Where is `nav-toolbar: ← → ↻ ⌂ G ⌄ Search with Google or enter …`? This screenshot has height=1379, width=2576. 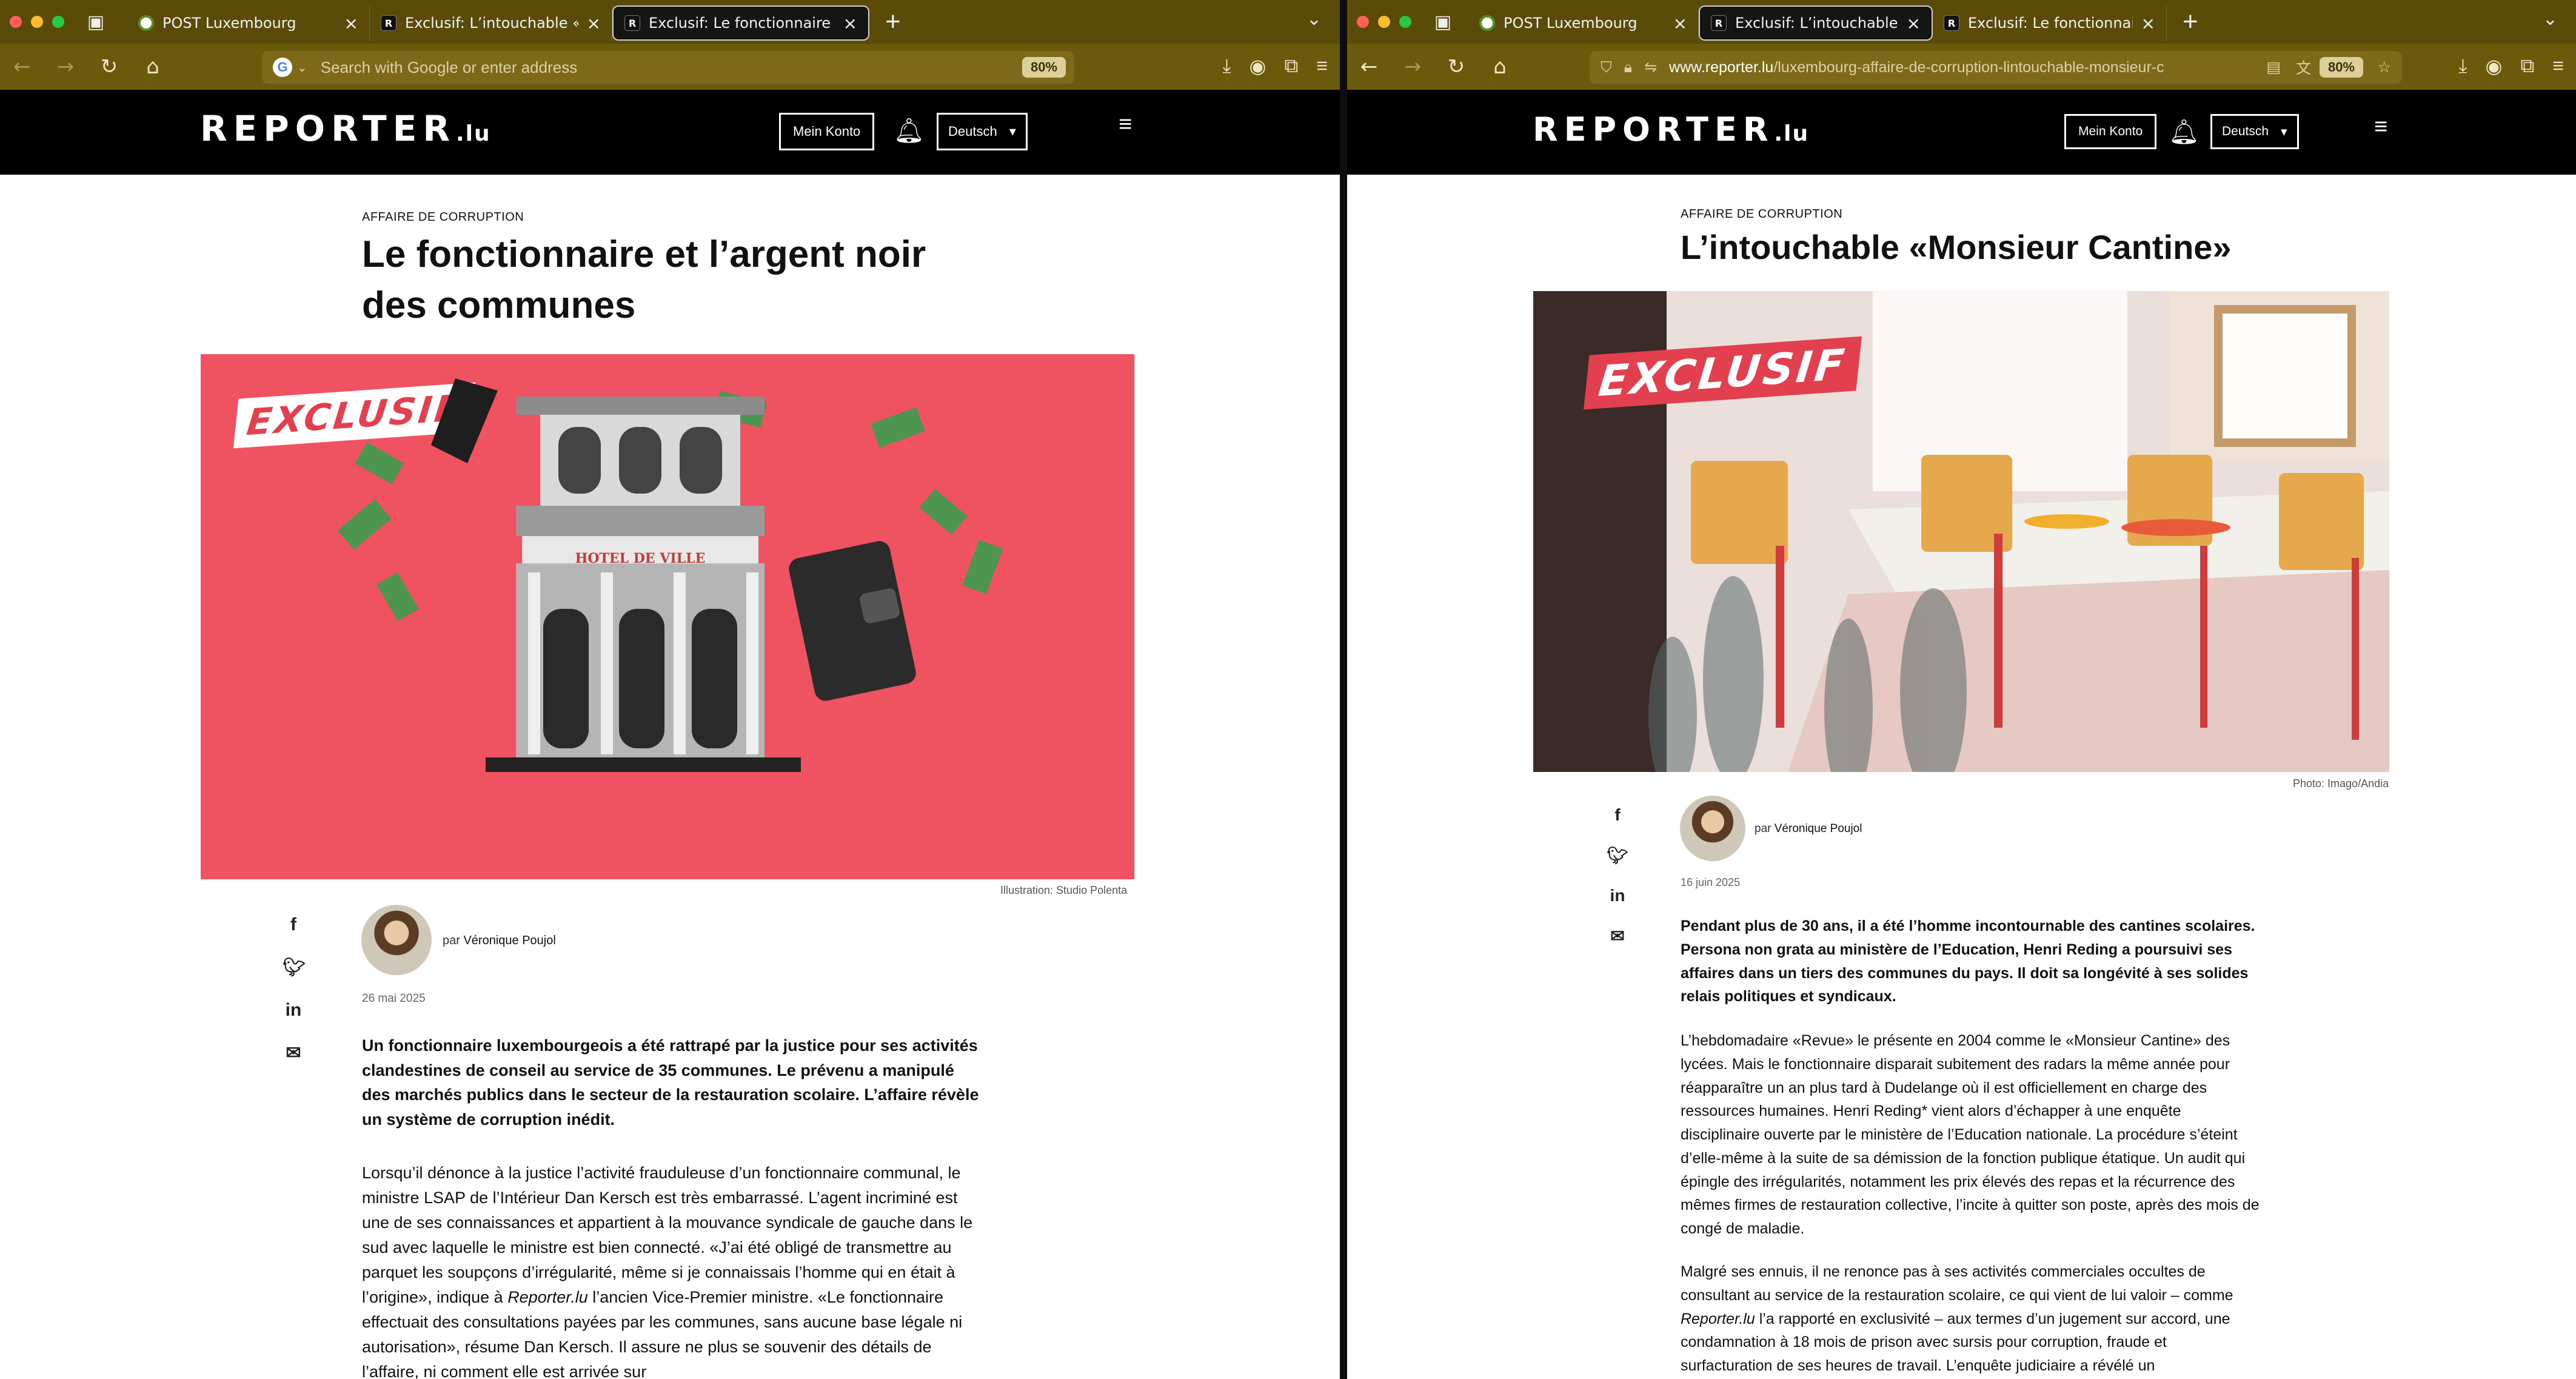 nav-toolbar: ← → ↻ ⌂ G ⌄ Search with Google or enter … is located at coordinates (670, 67).